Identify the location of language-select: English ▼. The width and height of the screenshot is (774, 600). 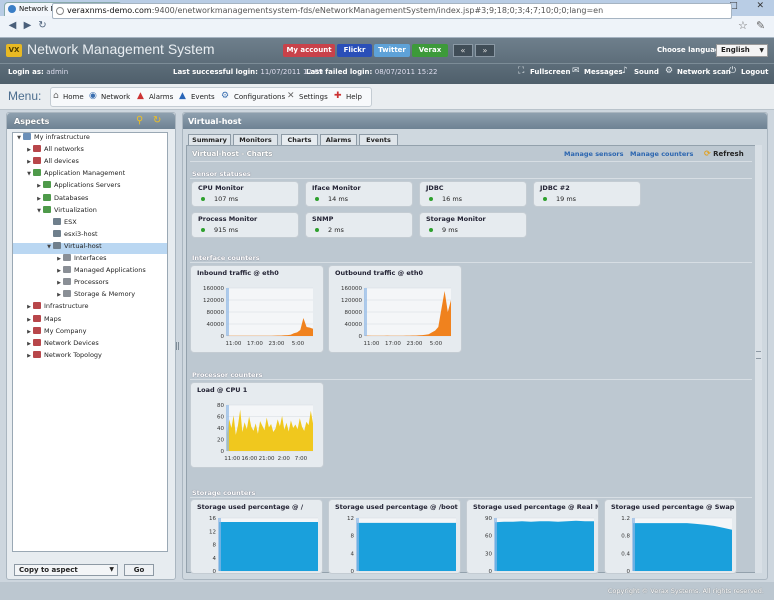
(742, 50).